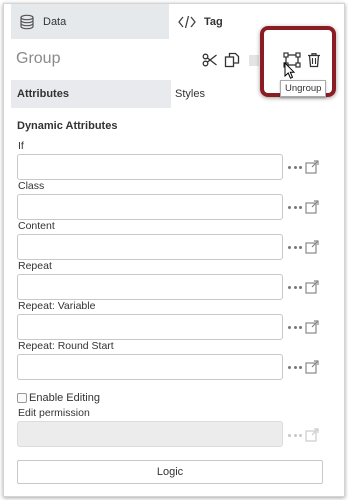 The width and height of the screenshot is (348, 500). Describe the element at coordinates (150, 287) in the screenshot. I see `repeat-input` at that location.